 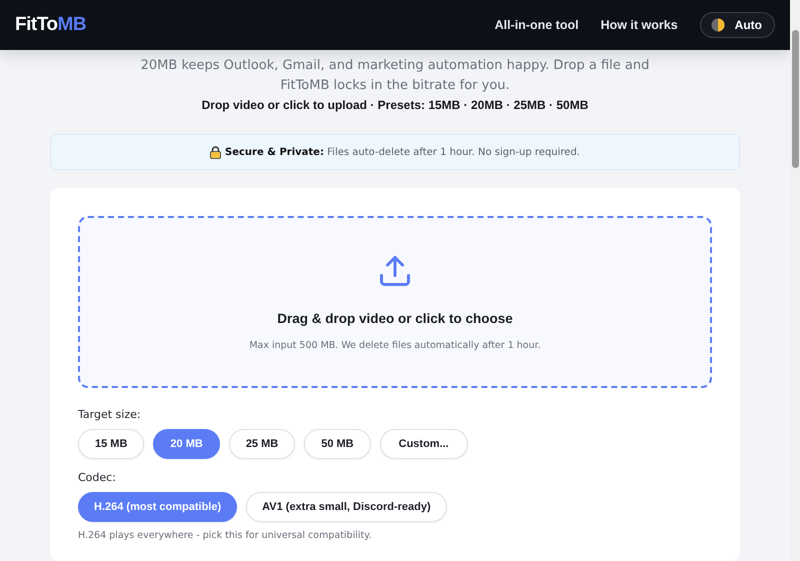 I want to click on logo: FitToMB, so click(x=255, y=25).